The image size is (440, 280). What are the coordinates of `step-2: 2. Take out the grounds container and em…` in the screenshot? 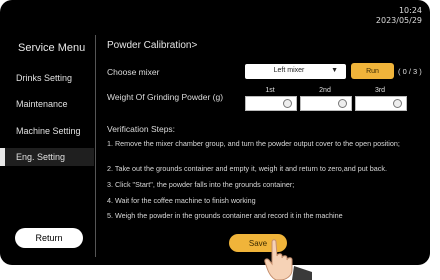 It's located at (247, 168).